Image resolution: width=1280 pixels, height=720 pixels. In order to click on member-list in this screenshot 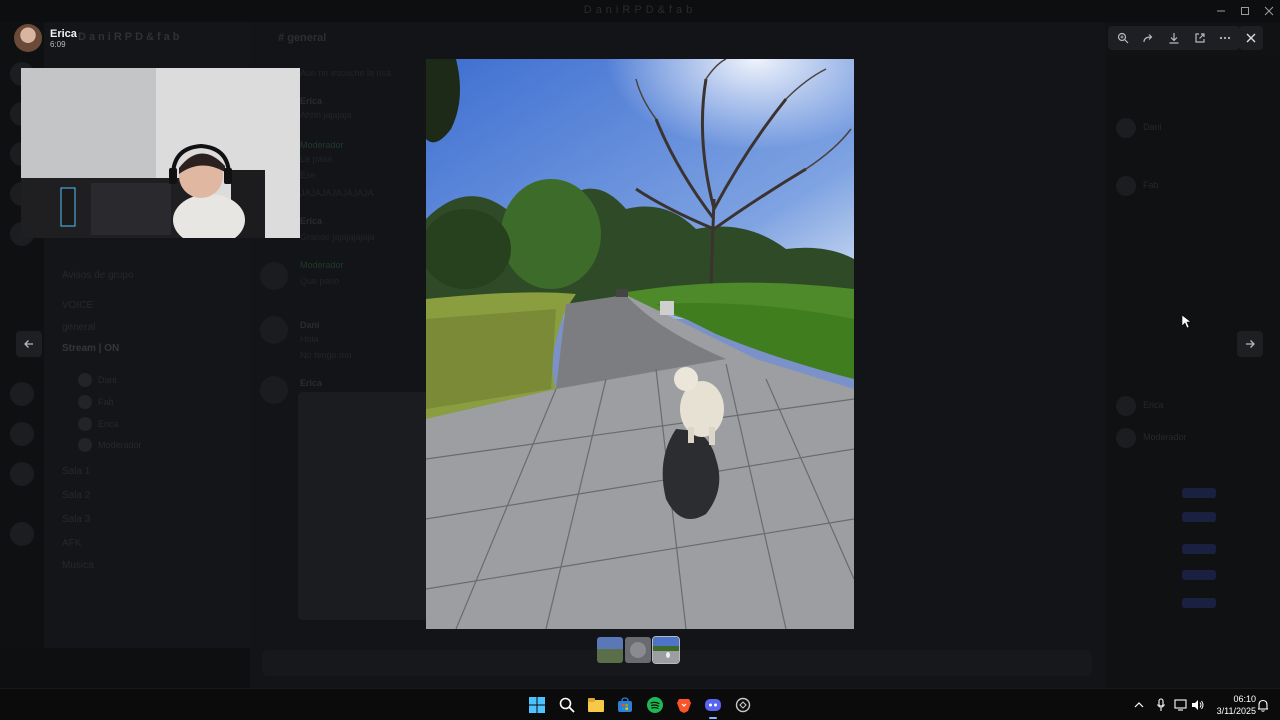, I will do `click(1193, 372)`.